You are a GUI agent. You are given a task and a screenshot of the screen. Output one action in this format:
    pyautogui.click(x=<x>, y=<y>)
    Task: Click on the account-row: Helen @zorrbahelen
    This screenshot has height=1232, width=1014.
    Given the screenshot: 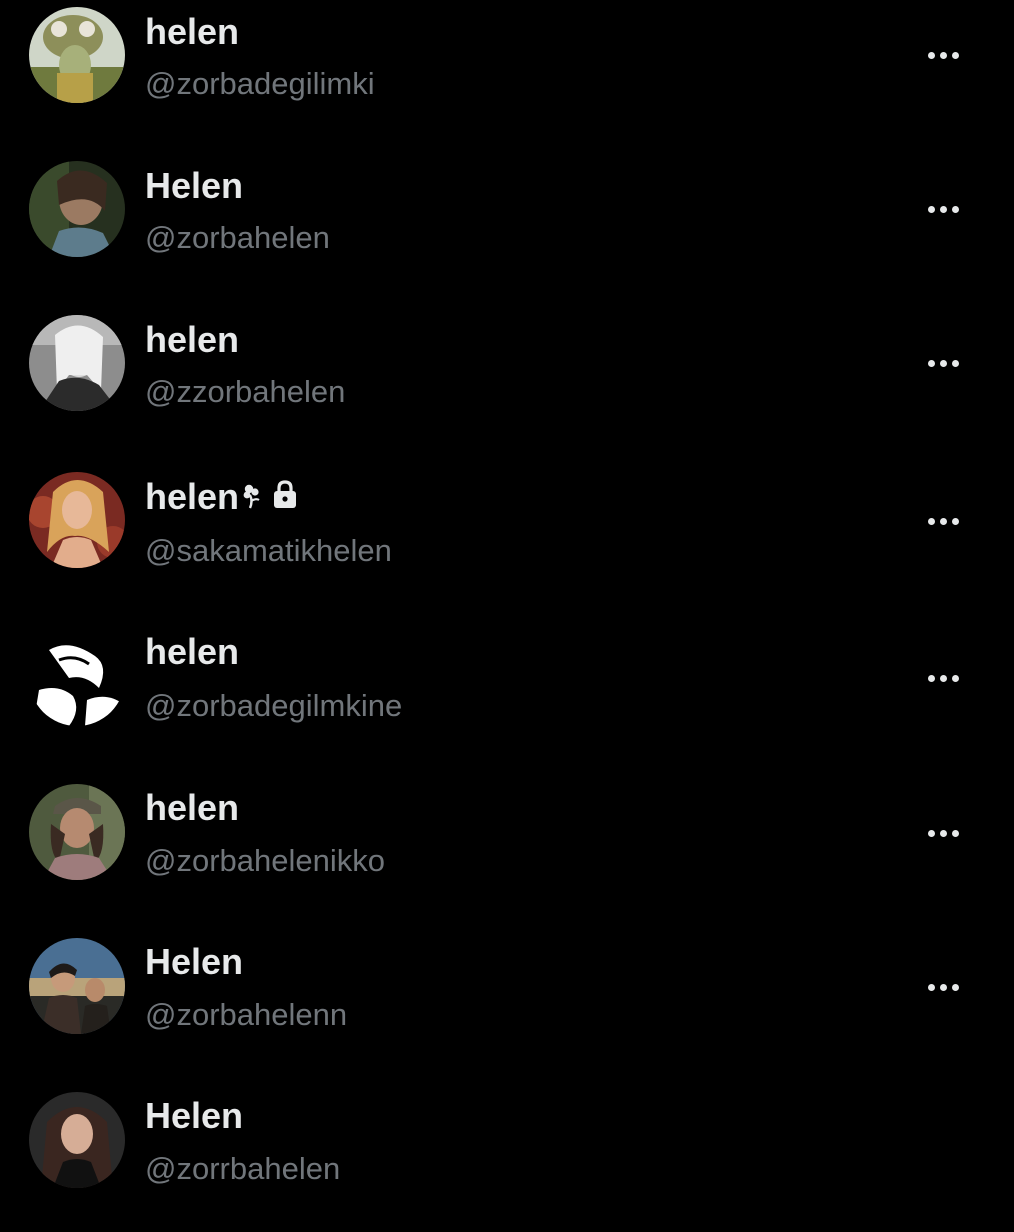 What is the action you would take?
    pyautogui.click(x=507, y=1155)
    